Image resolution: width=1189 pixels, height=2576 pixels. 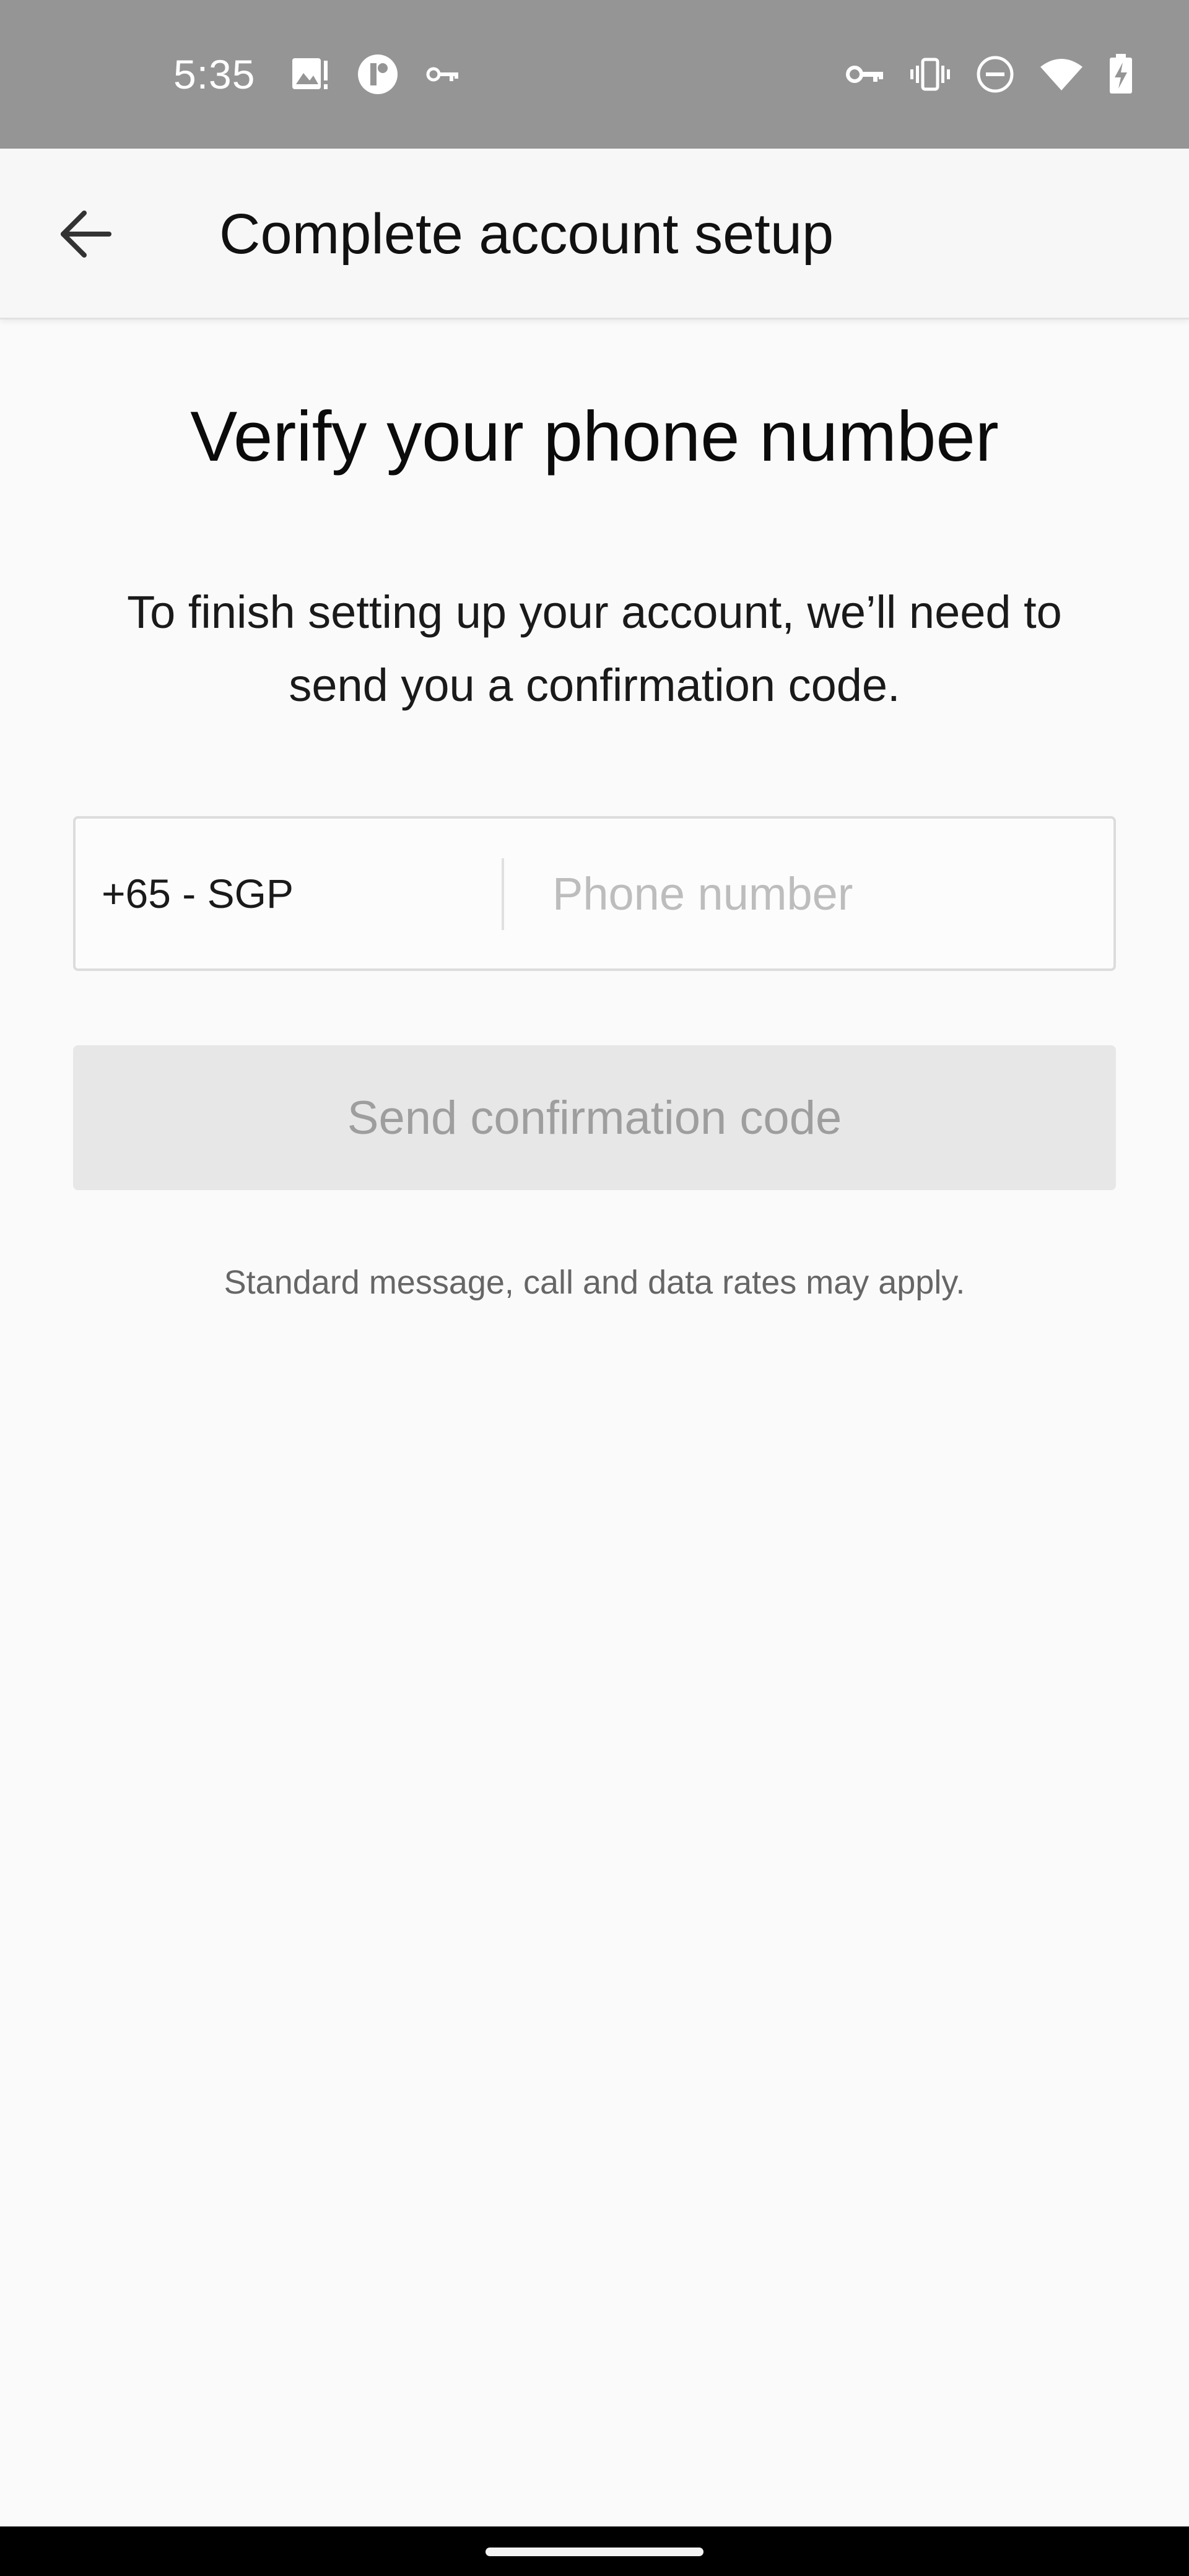 I want to click on status-bar: 5:35, so click(x=594, y=74).